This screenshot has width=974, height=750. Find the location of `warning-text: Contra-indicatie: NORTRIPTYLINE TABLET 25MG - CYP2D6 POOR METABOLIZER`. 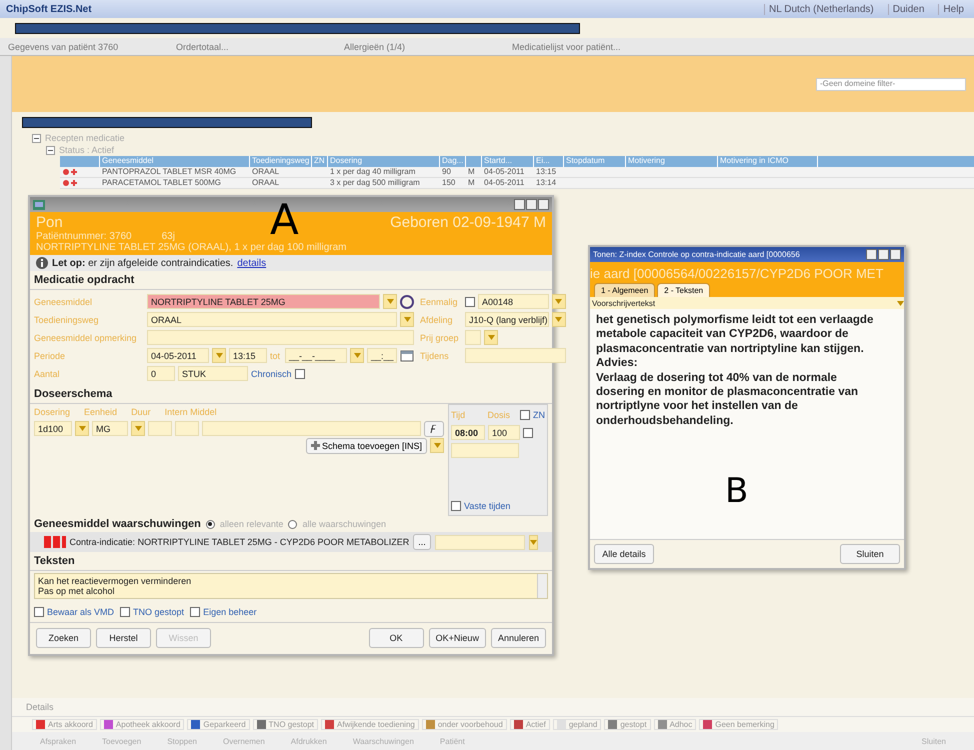

warning-text: Contra-indicatie: NORTRIPTYLINE TABLET 25MG - CYP2D6 POOR METABOLIZER is located at coordinates (240, 542).